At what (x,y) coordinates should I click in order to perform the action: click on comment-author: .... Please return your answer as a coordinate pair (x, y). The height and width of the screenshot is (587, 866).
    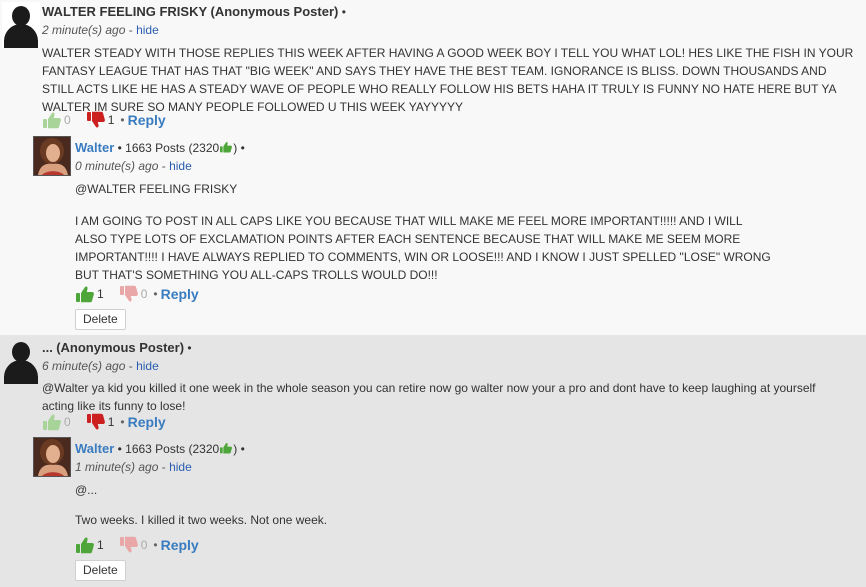
    Looking at the image, I should click on (47, 347).